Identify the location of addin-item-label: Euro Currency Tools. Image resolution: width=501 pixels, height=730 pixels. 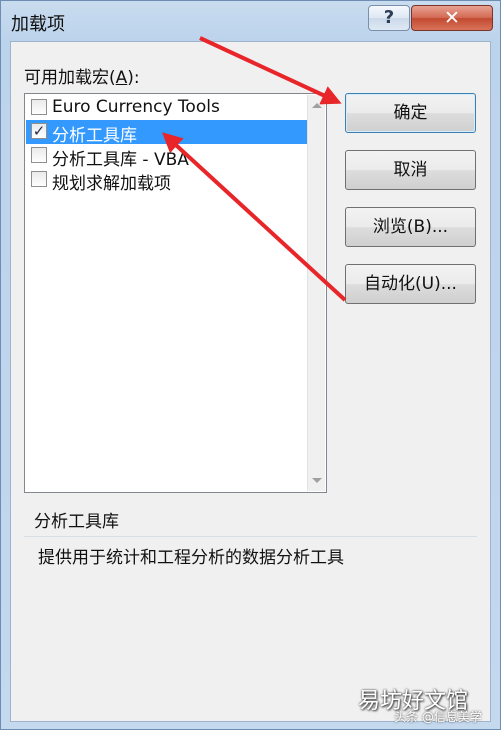
(136, 107).